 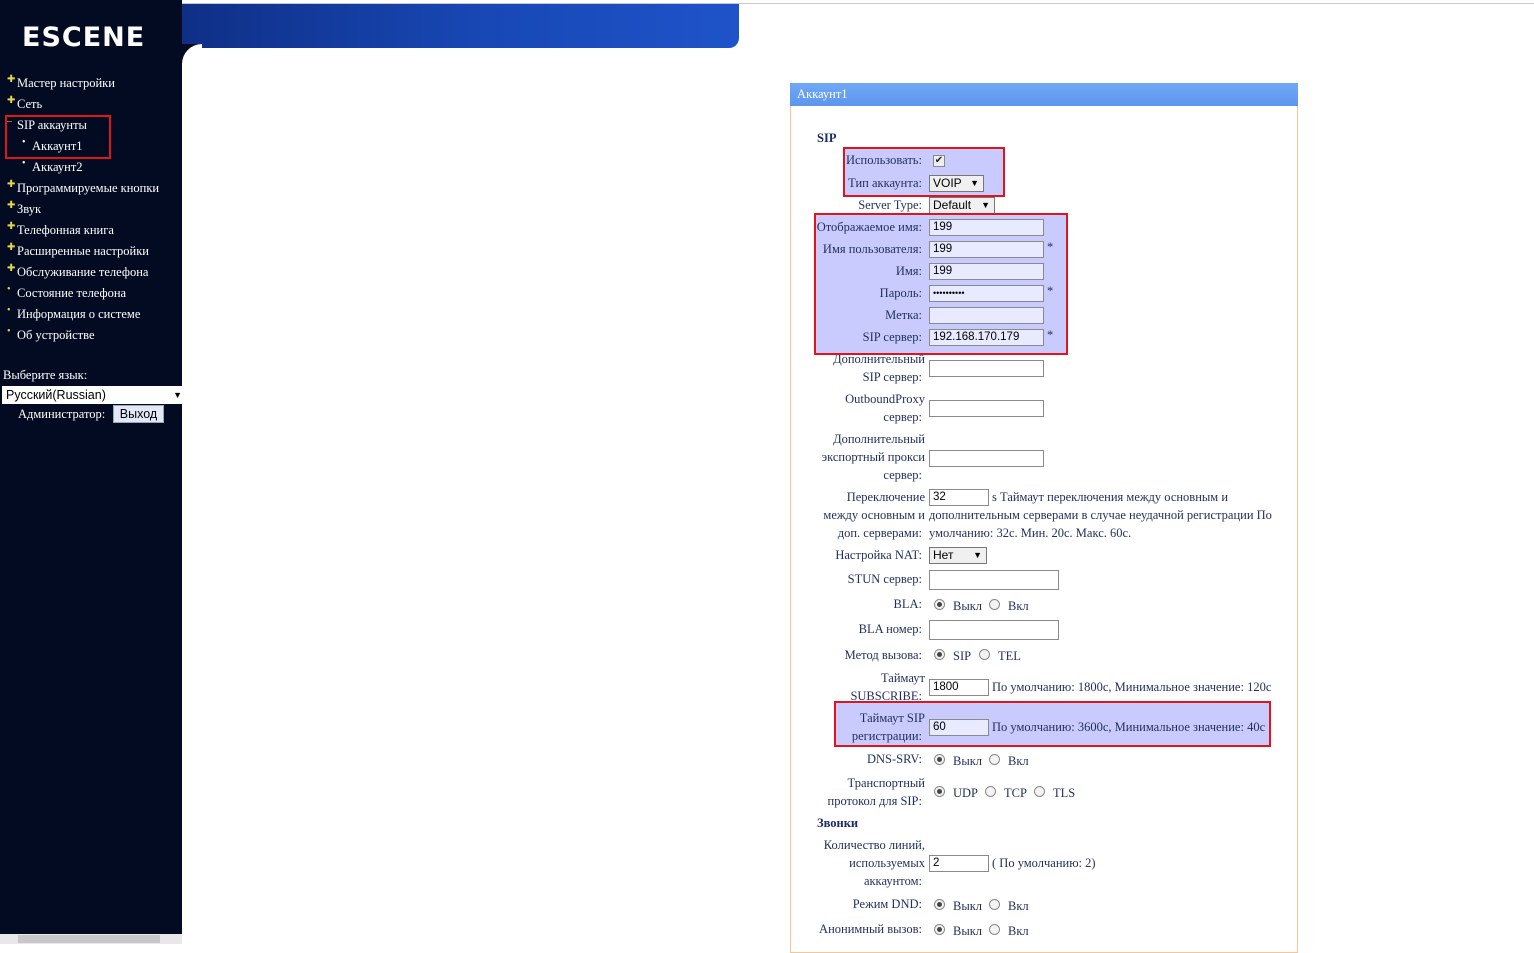 I want to click on dnd-on-label: Вкл, so click(x=1018, y=906).